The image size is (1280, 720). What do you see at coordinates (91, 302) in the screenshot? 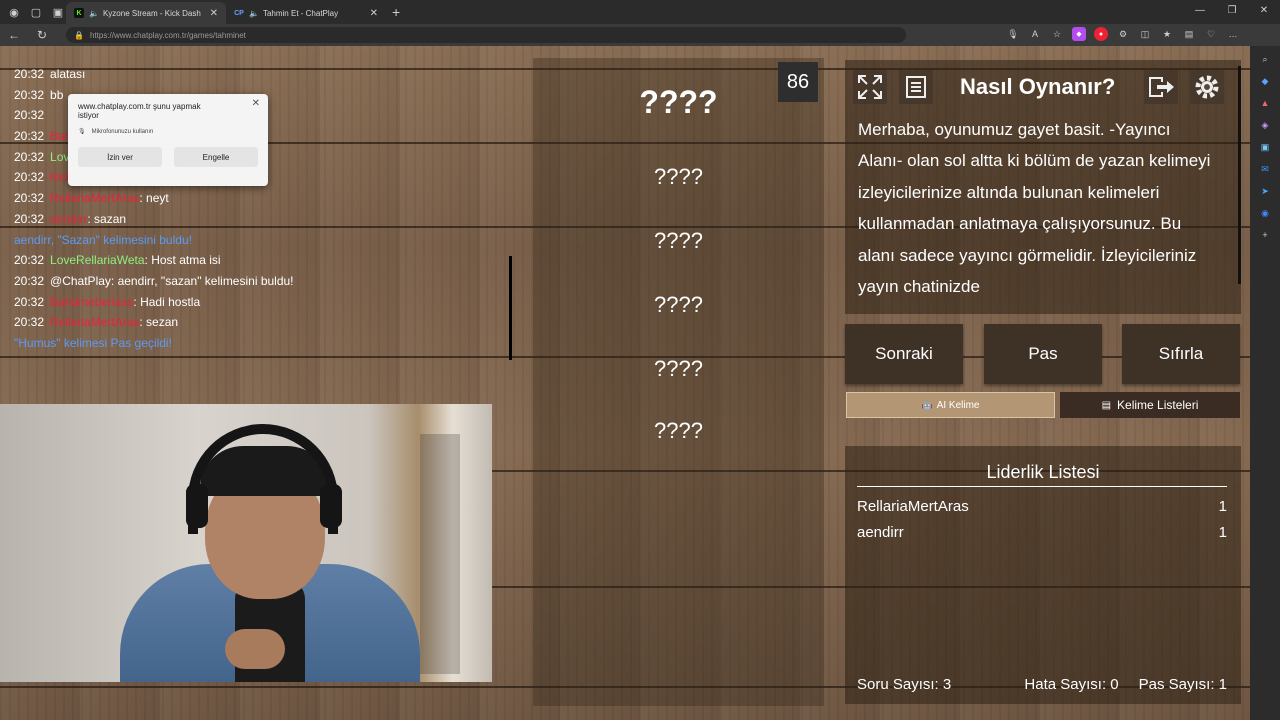
I see `chat-username: Bahdmeberlass` at bounding box center [91, 302].